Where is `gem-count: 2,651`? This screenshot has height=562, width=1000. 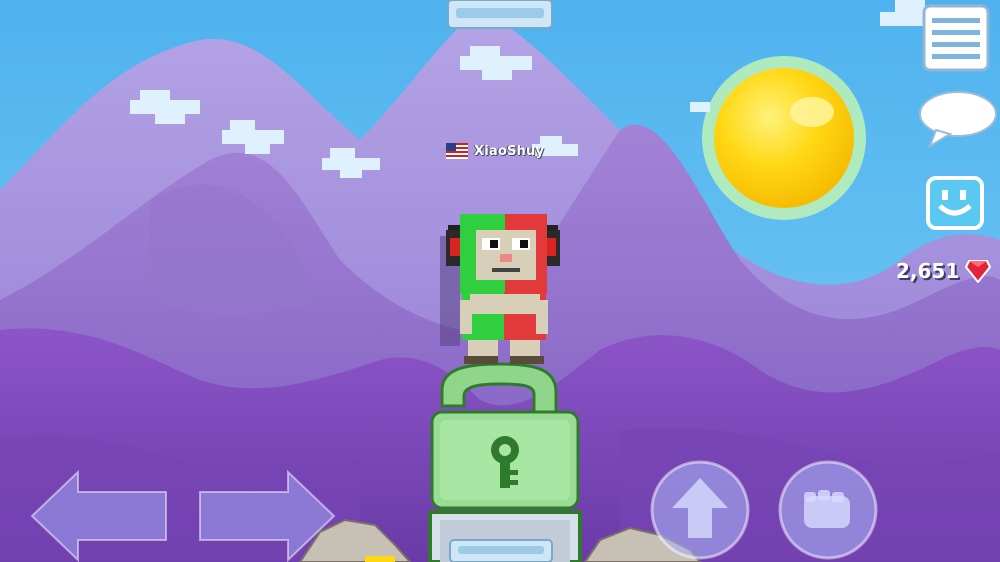 gem-count: 2,651 is located at coordinates (928, 271).